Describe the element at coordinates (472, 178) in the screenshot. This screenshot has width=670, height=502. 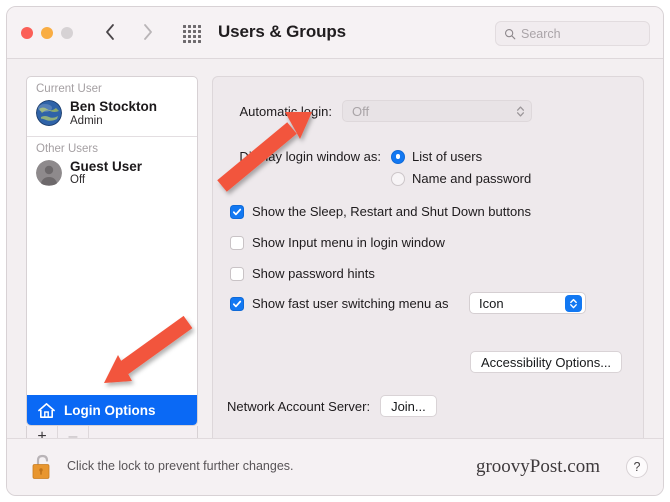
I see `radio-name-and-password-label: Name and password` at that location.